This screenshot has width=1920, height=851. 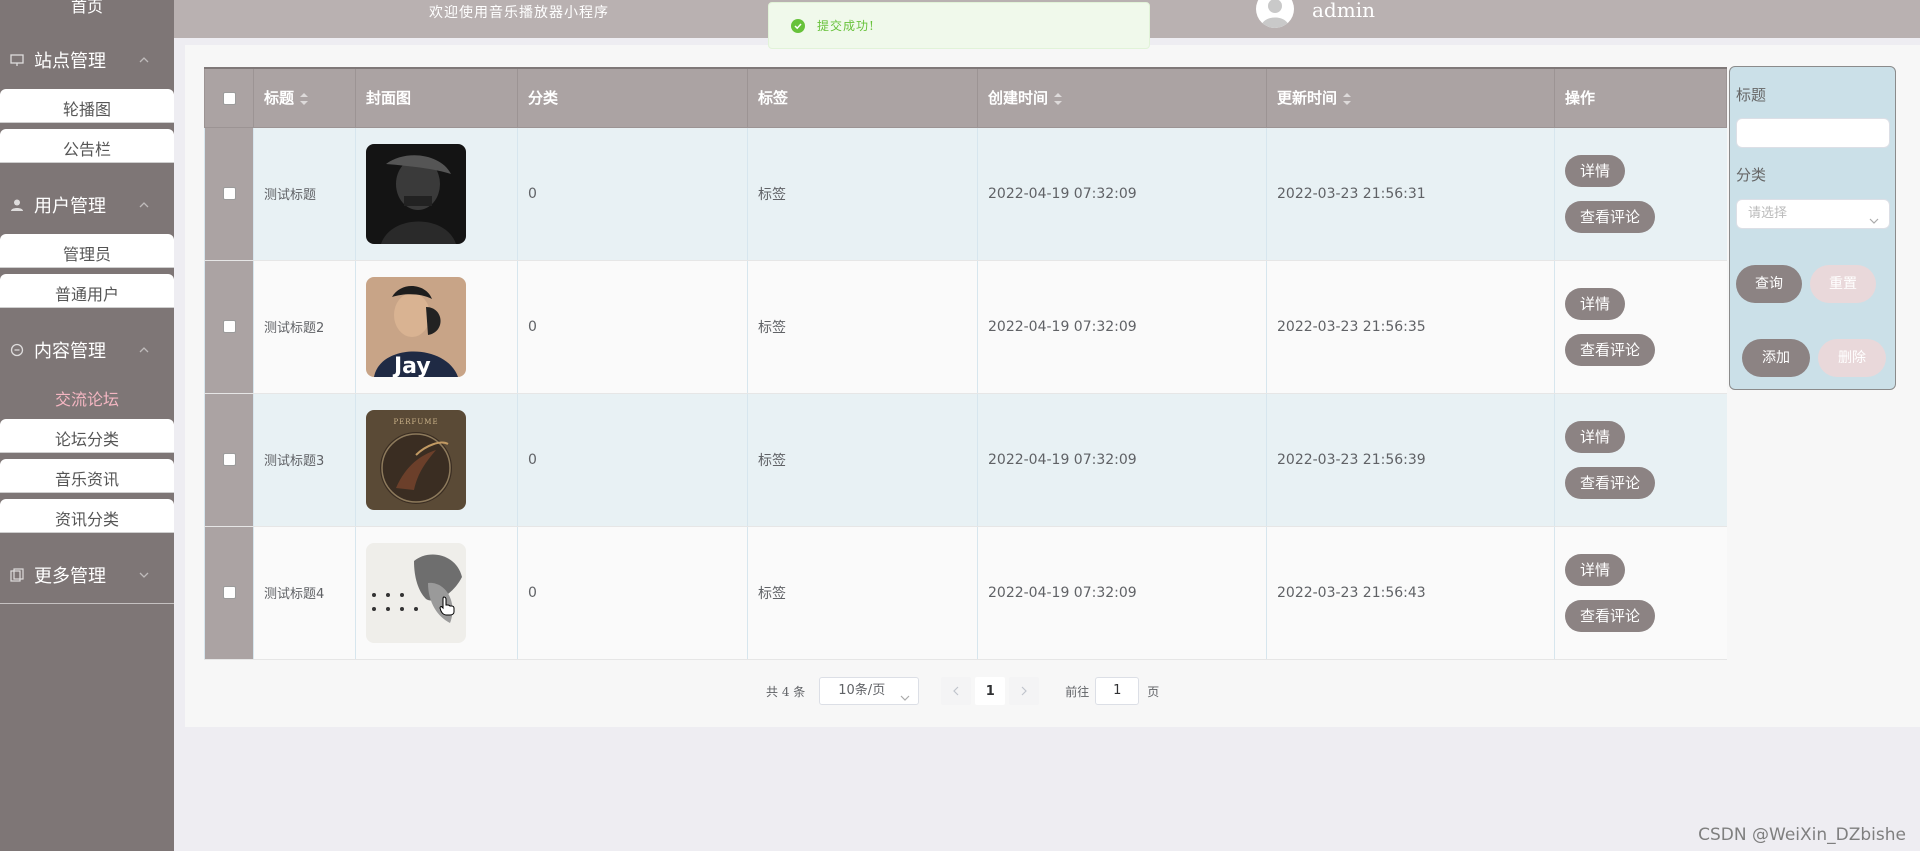 I want to click on username: admin, so click(x=1343, y=11).